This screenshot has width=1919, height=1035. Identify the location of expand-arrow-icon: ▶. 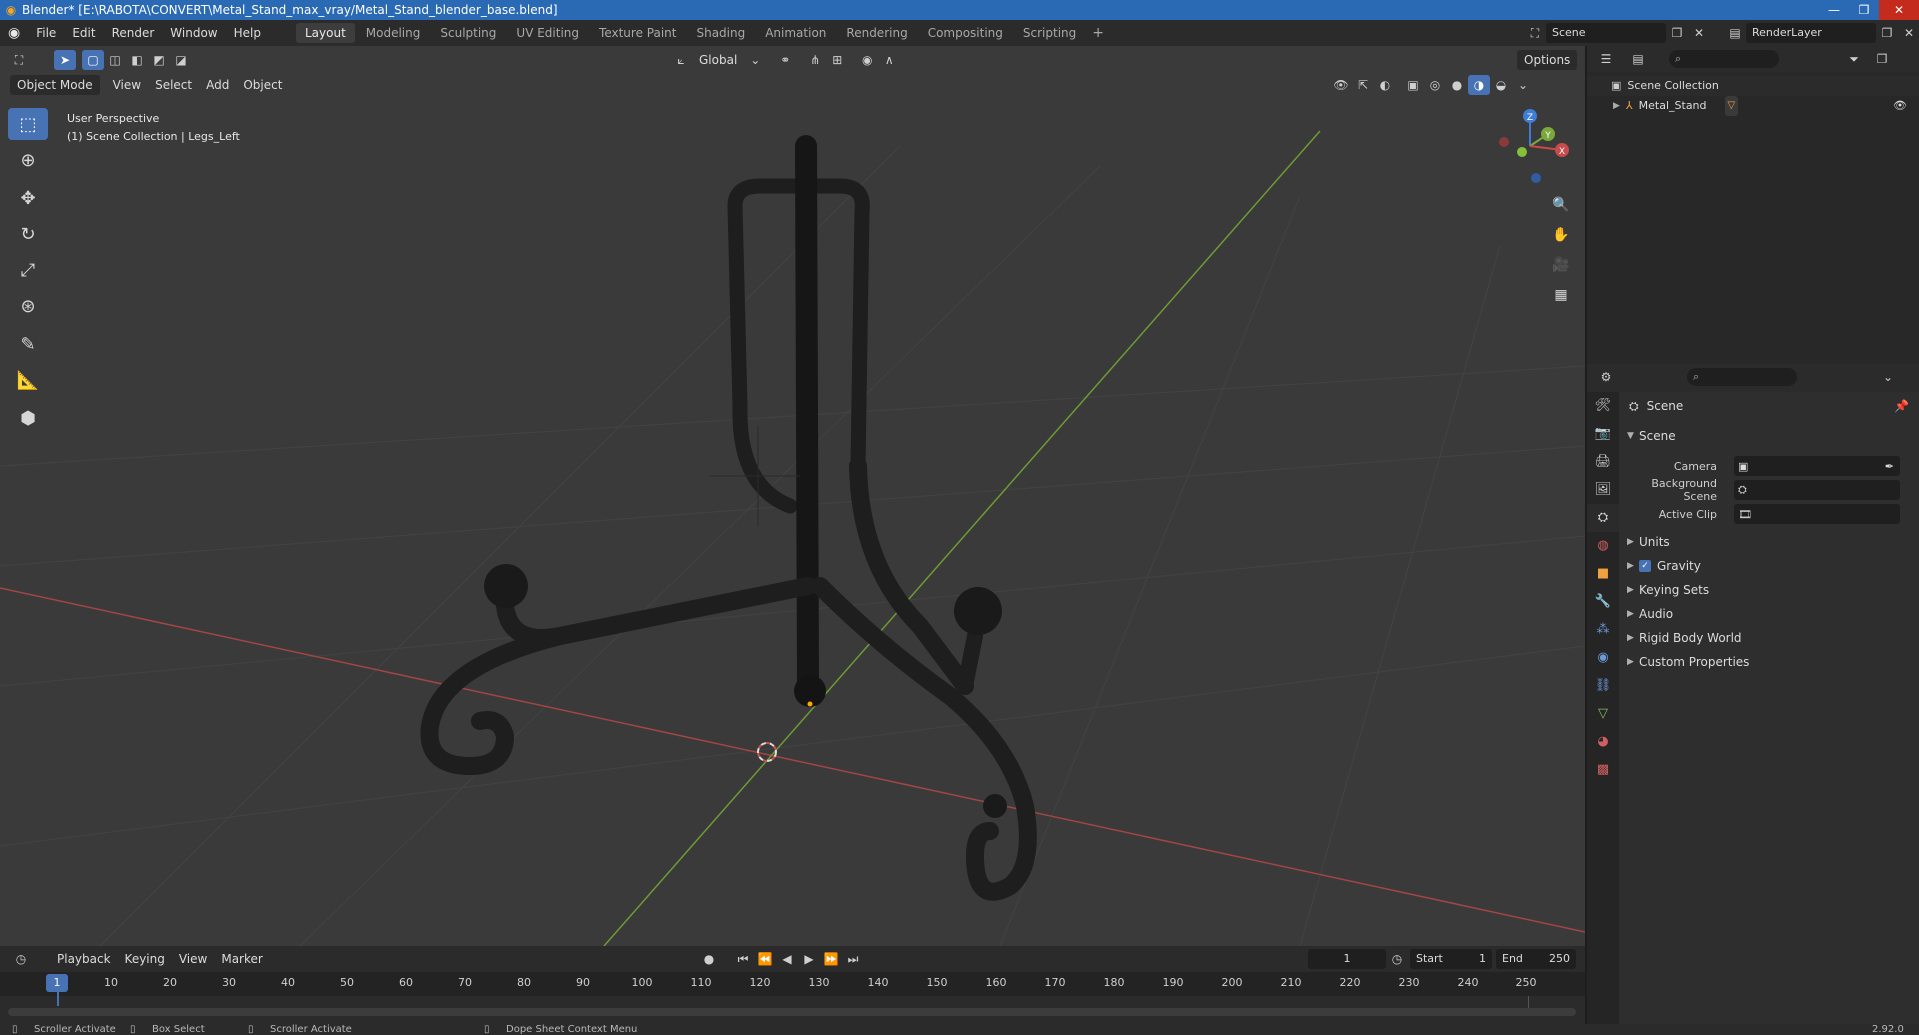
(1616, 106).